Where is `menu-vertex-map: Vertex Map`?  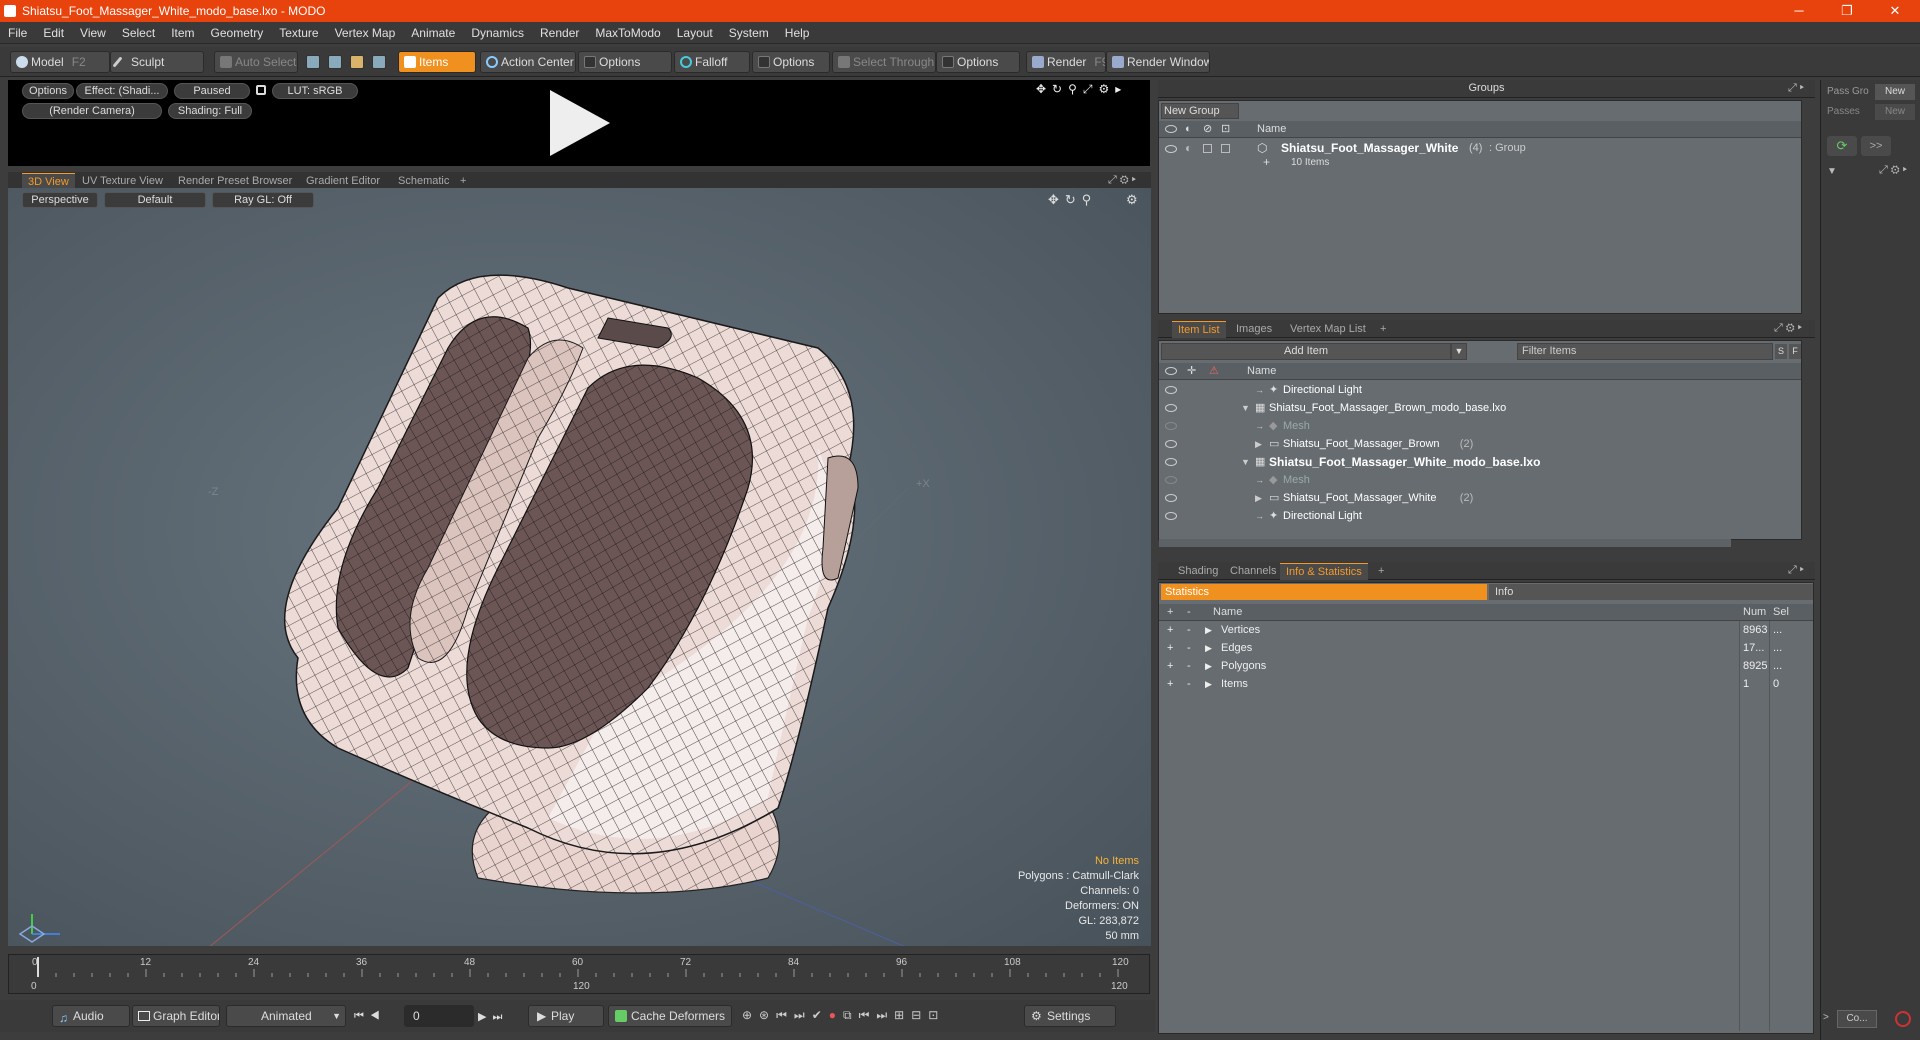
menu-vertex-map: Vertex Map is located at coordinates (365, 33).